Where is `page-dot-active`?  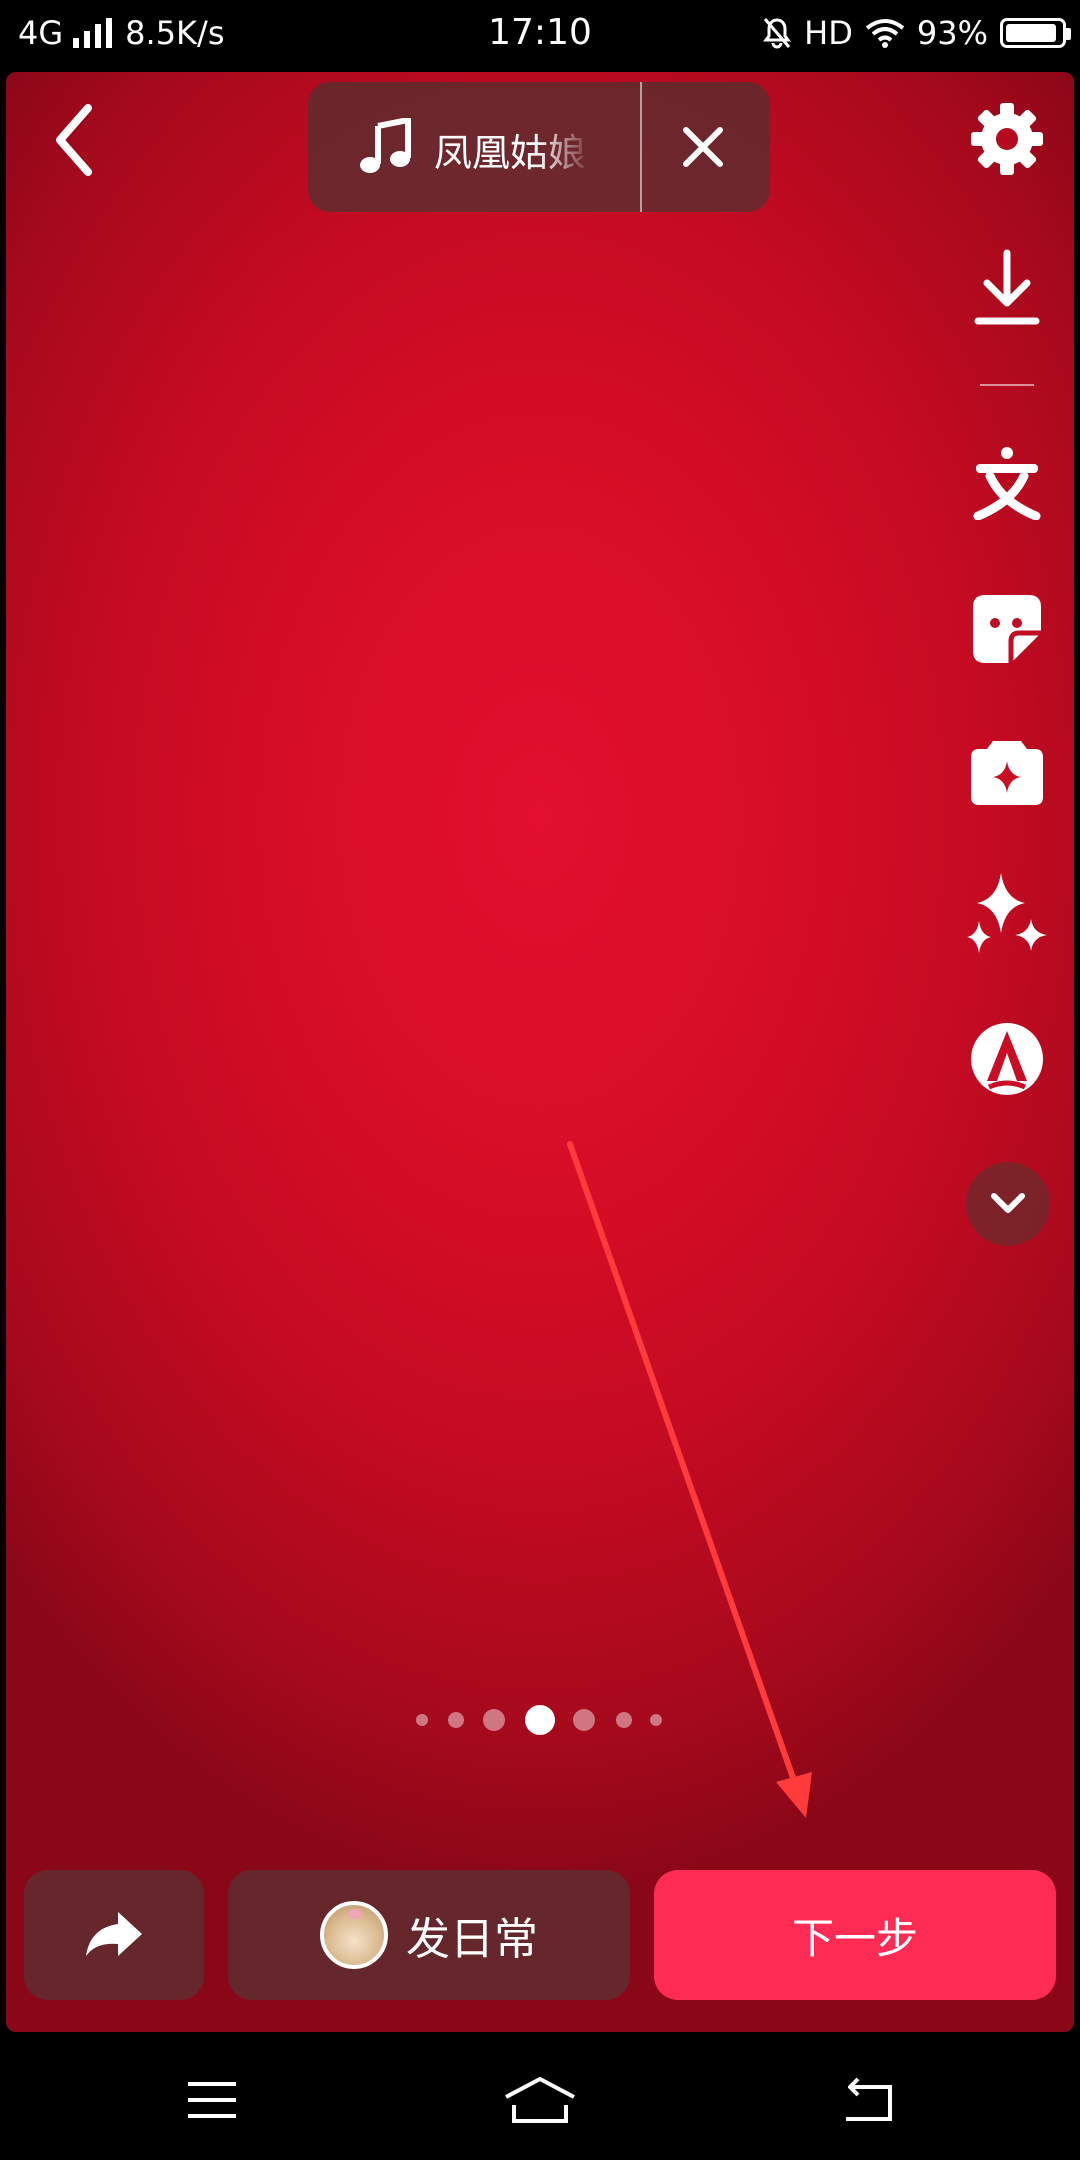
page-dot-active is located at coordinates (540, 1720).